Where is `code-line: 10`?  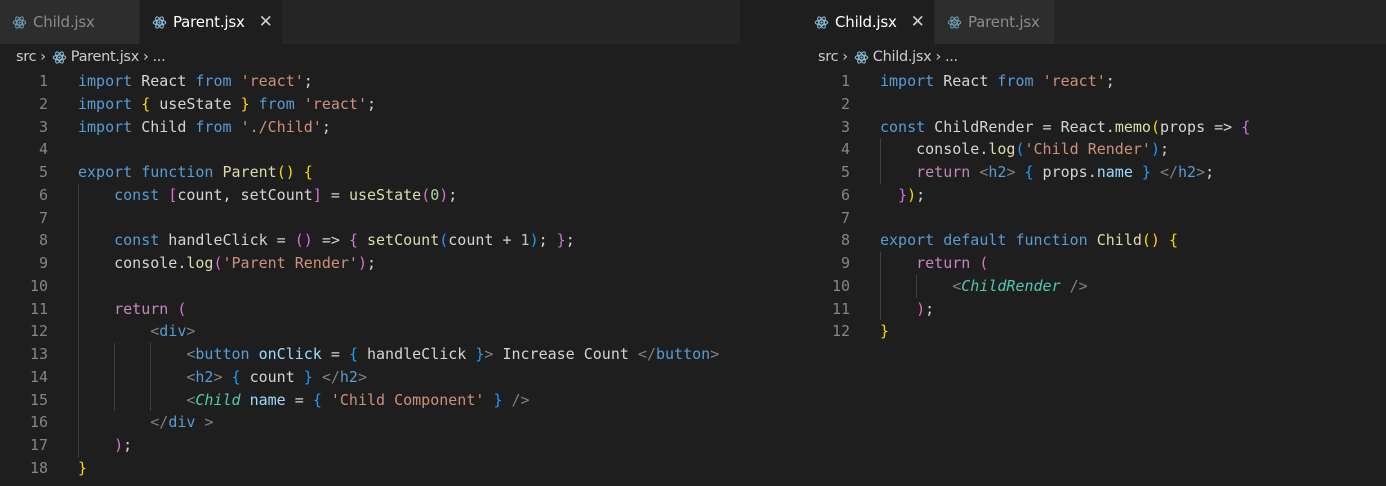
code-line: 10 is located at coordinates (370, 286).